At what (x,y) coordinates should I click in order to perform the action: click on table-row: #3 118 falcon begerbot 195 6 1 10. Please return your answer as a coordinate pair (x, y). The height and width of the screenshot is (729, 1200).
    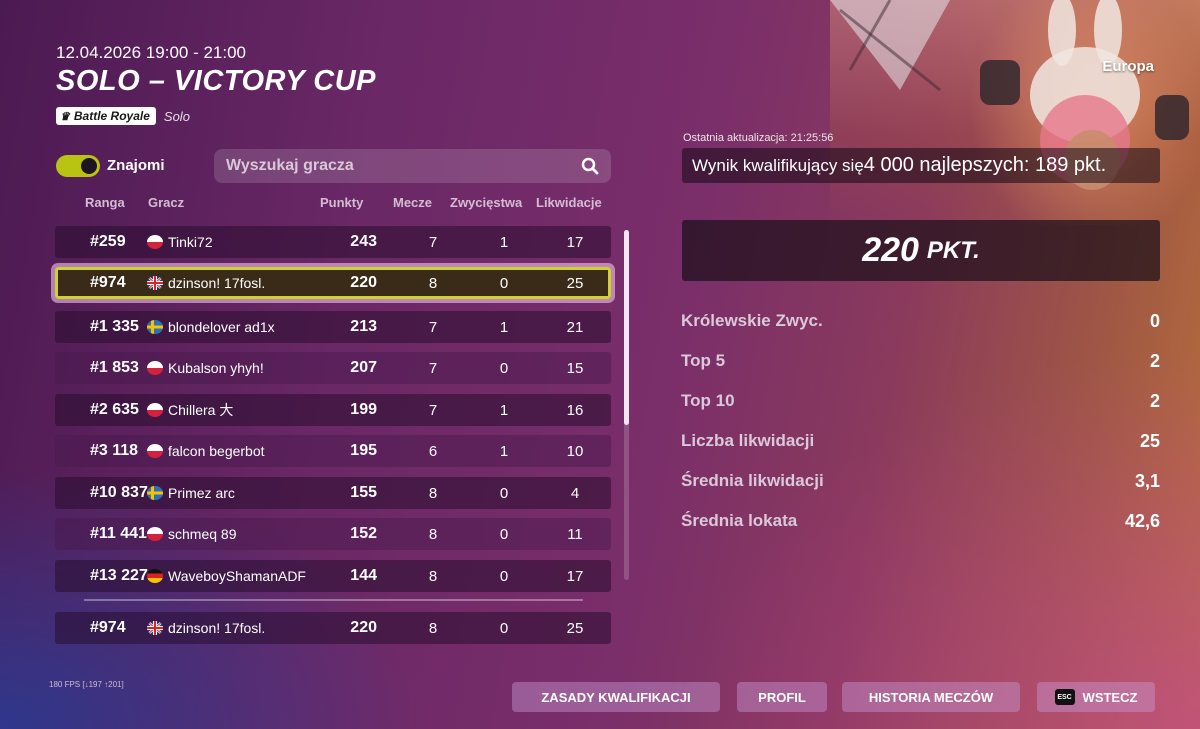
    Looking at the image, I should click on (333, 451).